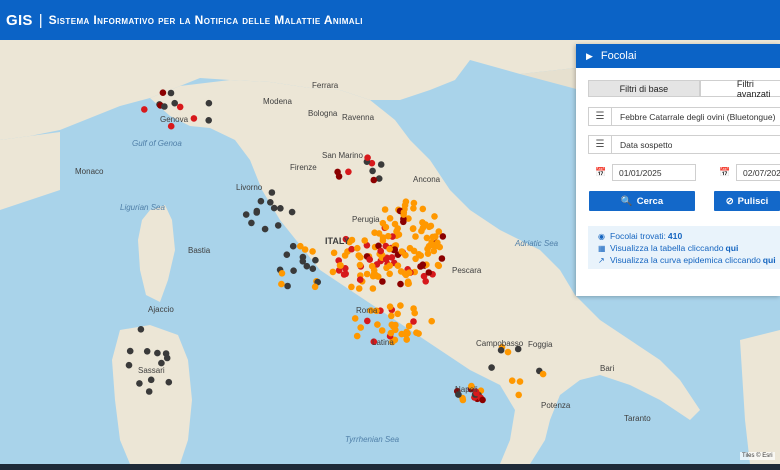 The height and width of the screenshot is (470, 780). Describe the element at coordinates (684, 144) in the screenshot. I see `date-type-select: ☰ Data sospetto` at that location.